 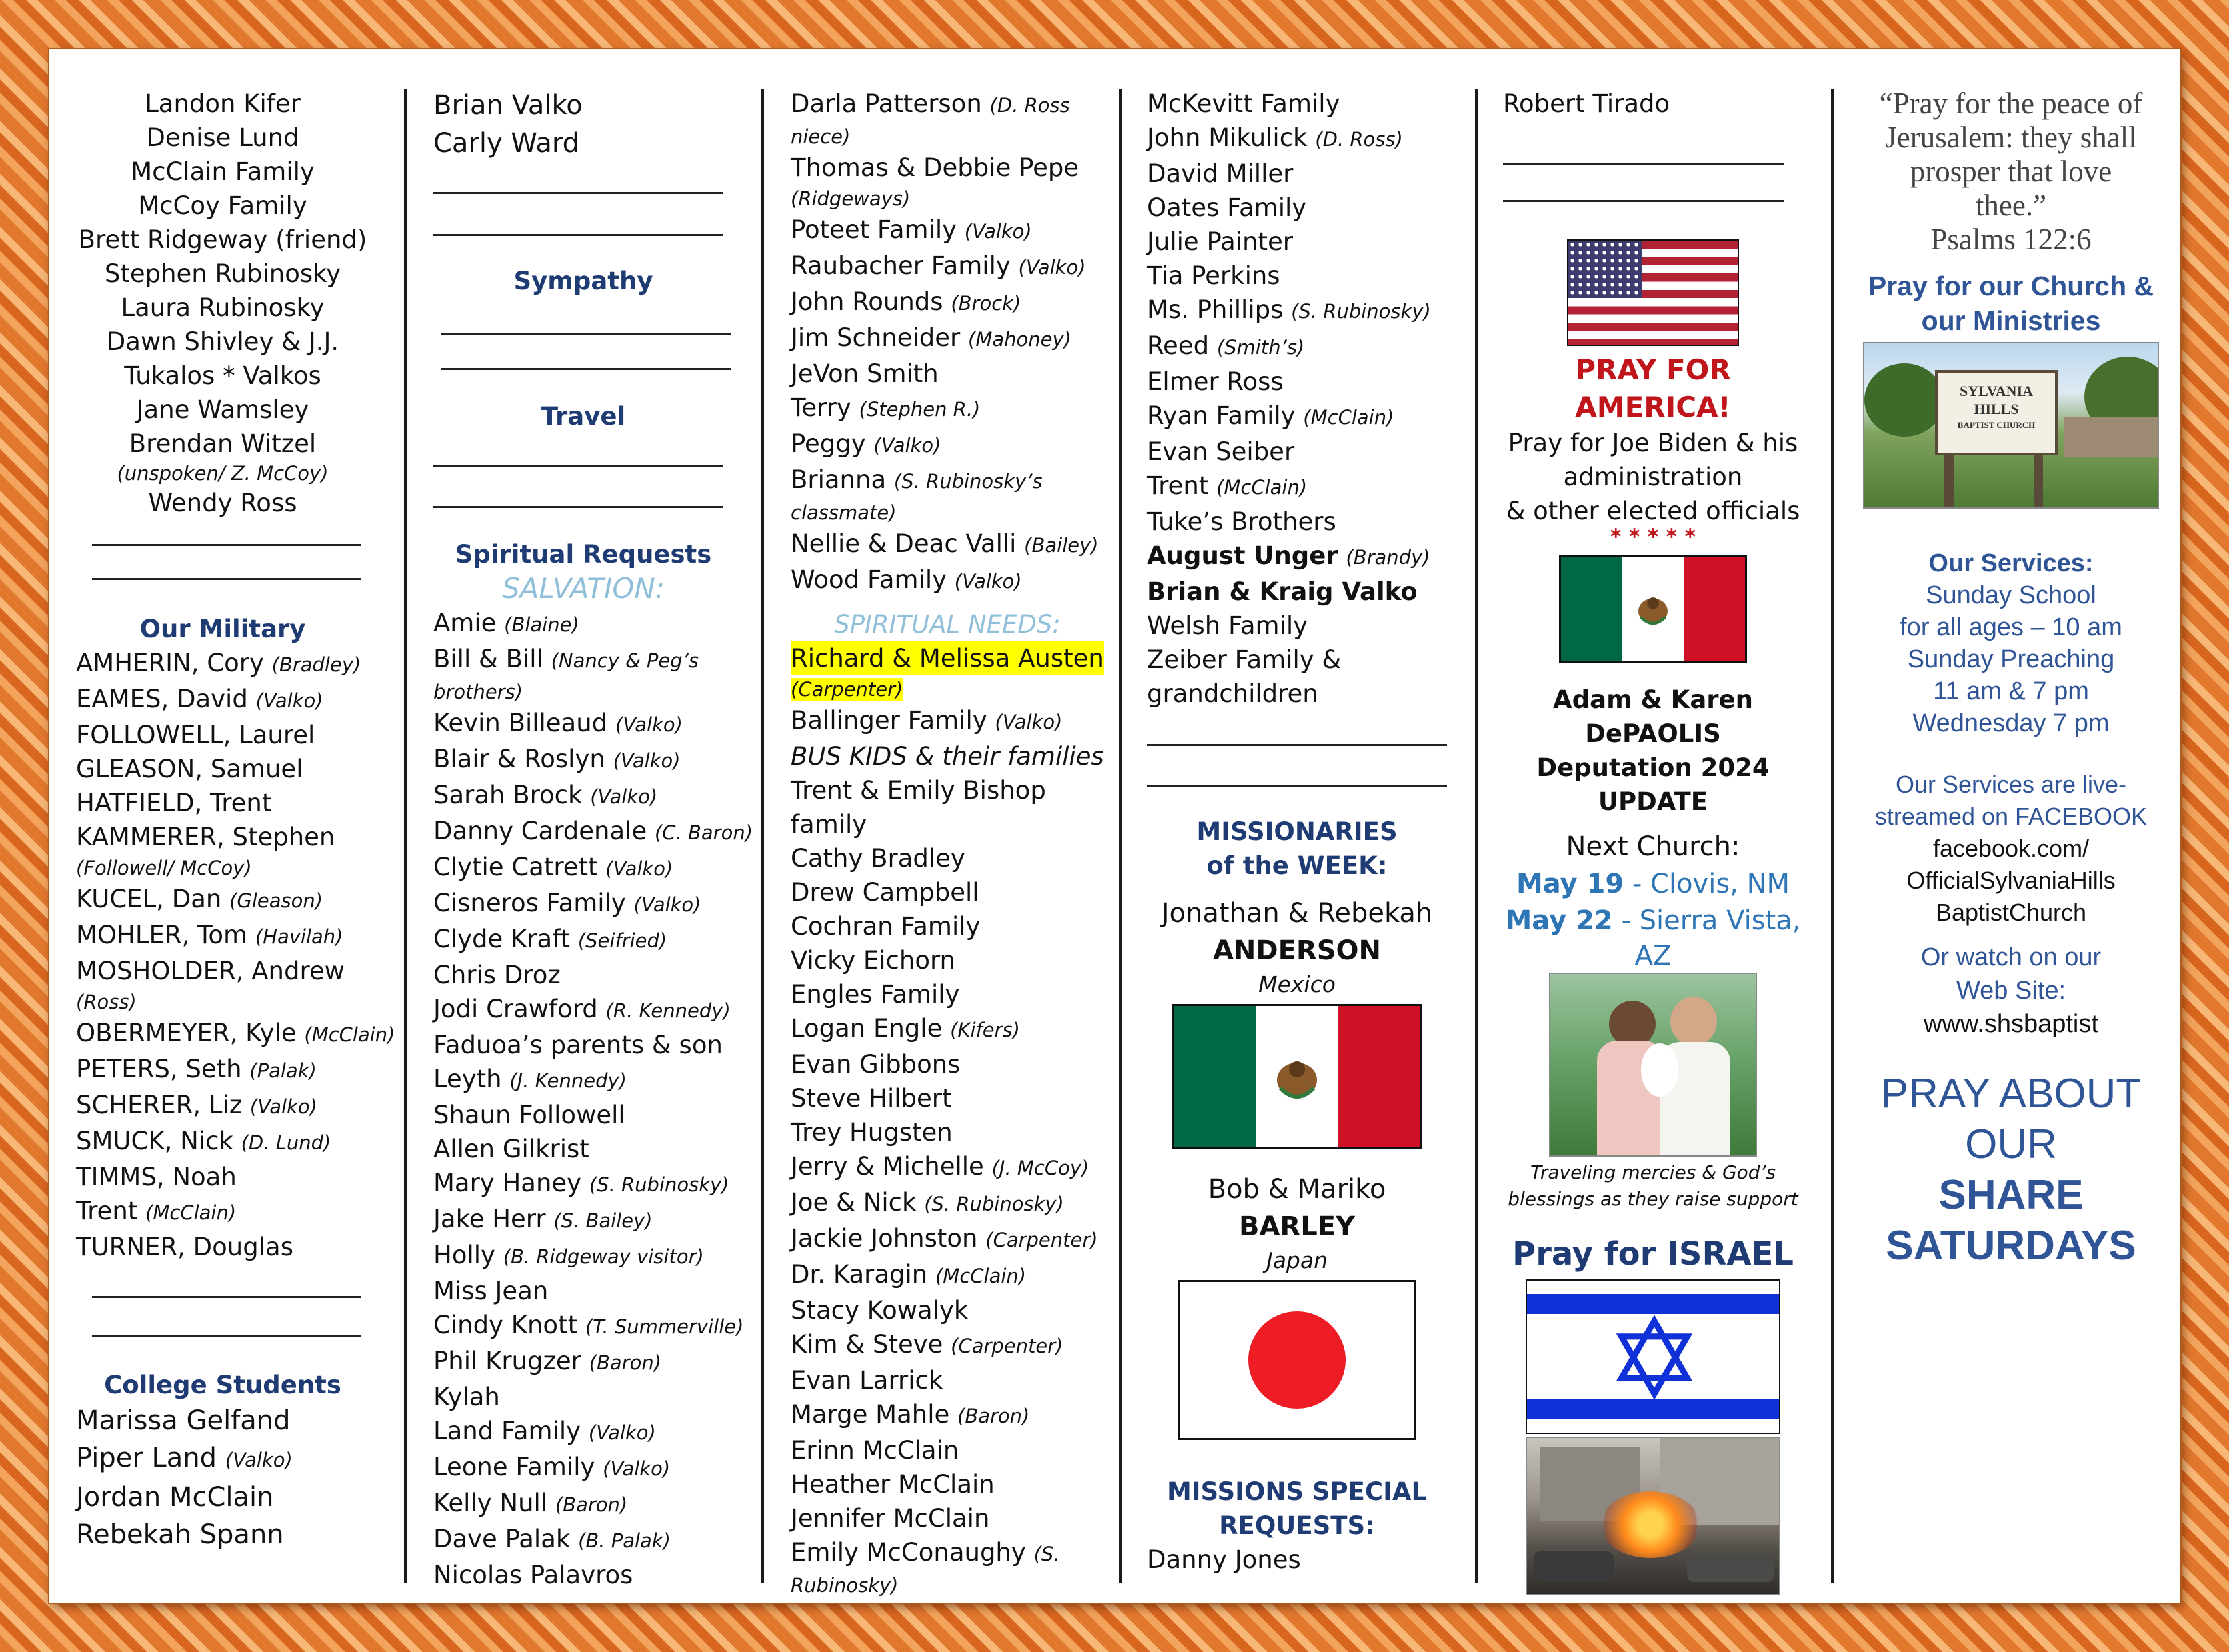 What do you see at coordinates (1297, 276) in the screenshot?
I see `prayer-name-item: Tia Perkins` at bounding box center [1297, 276].